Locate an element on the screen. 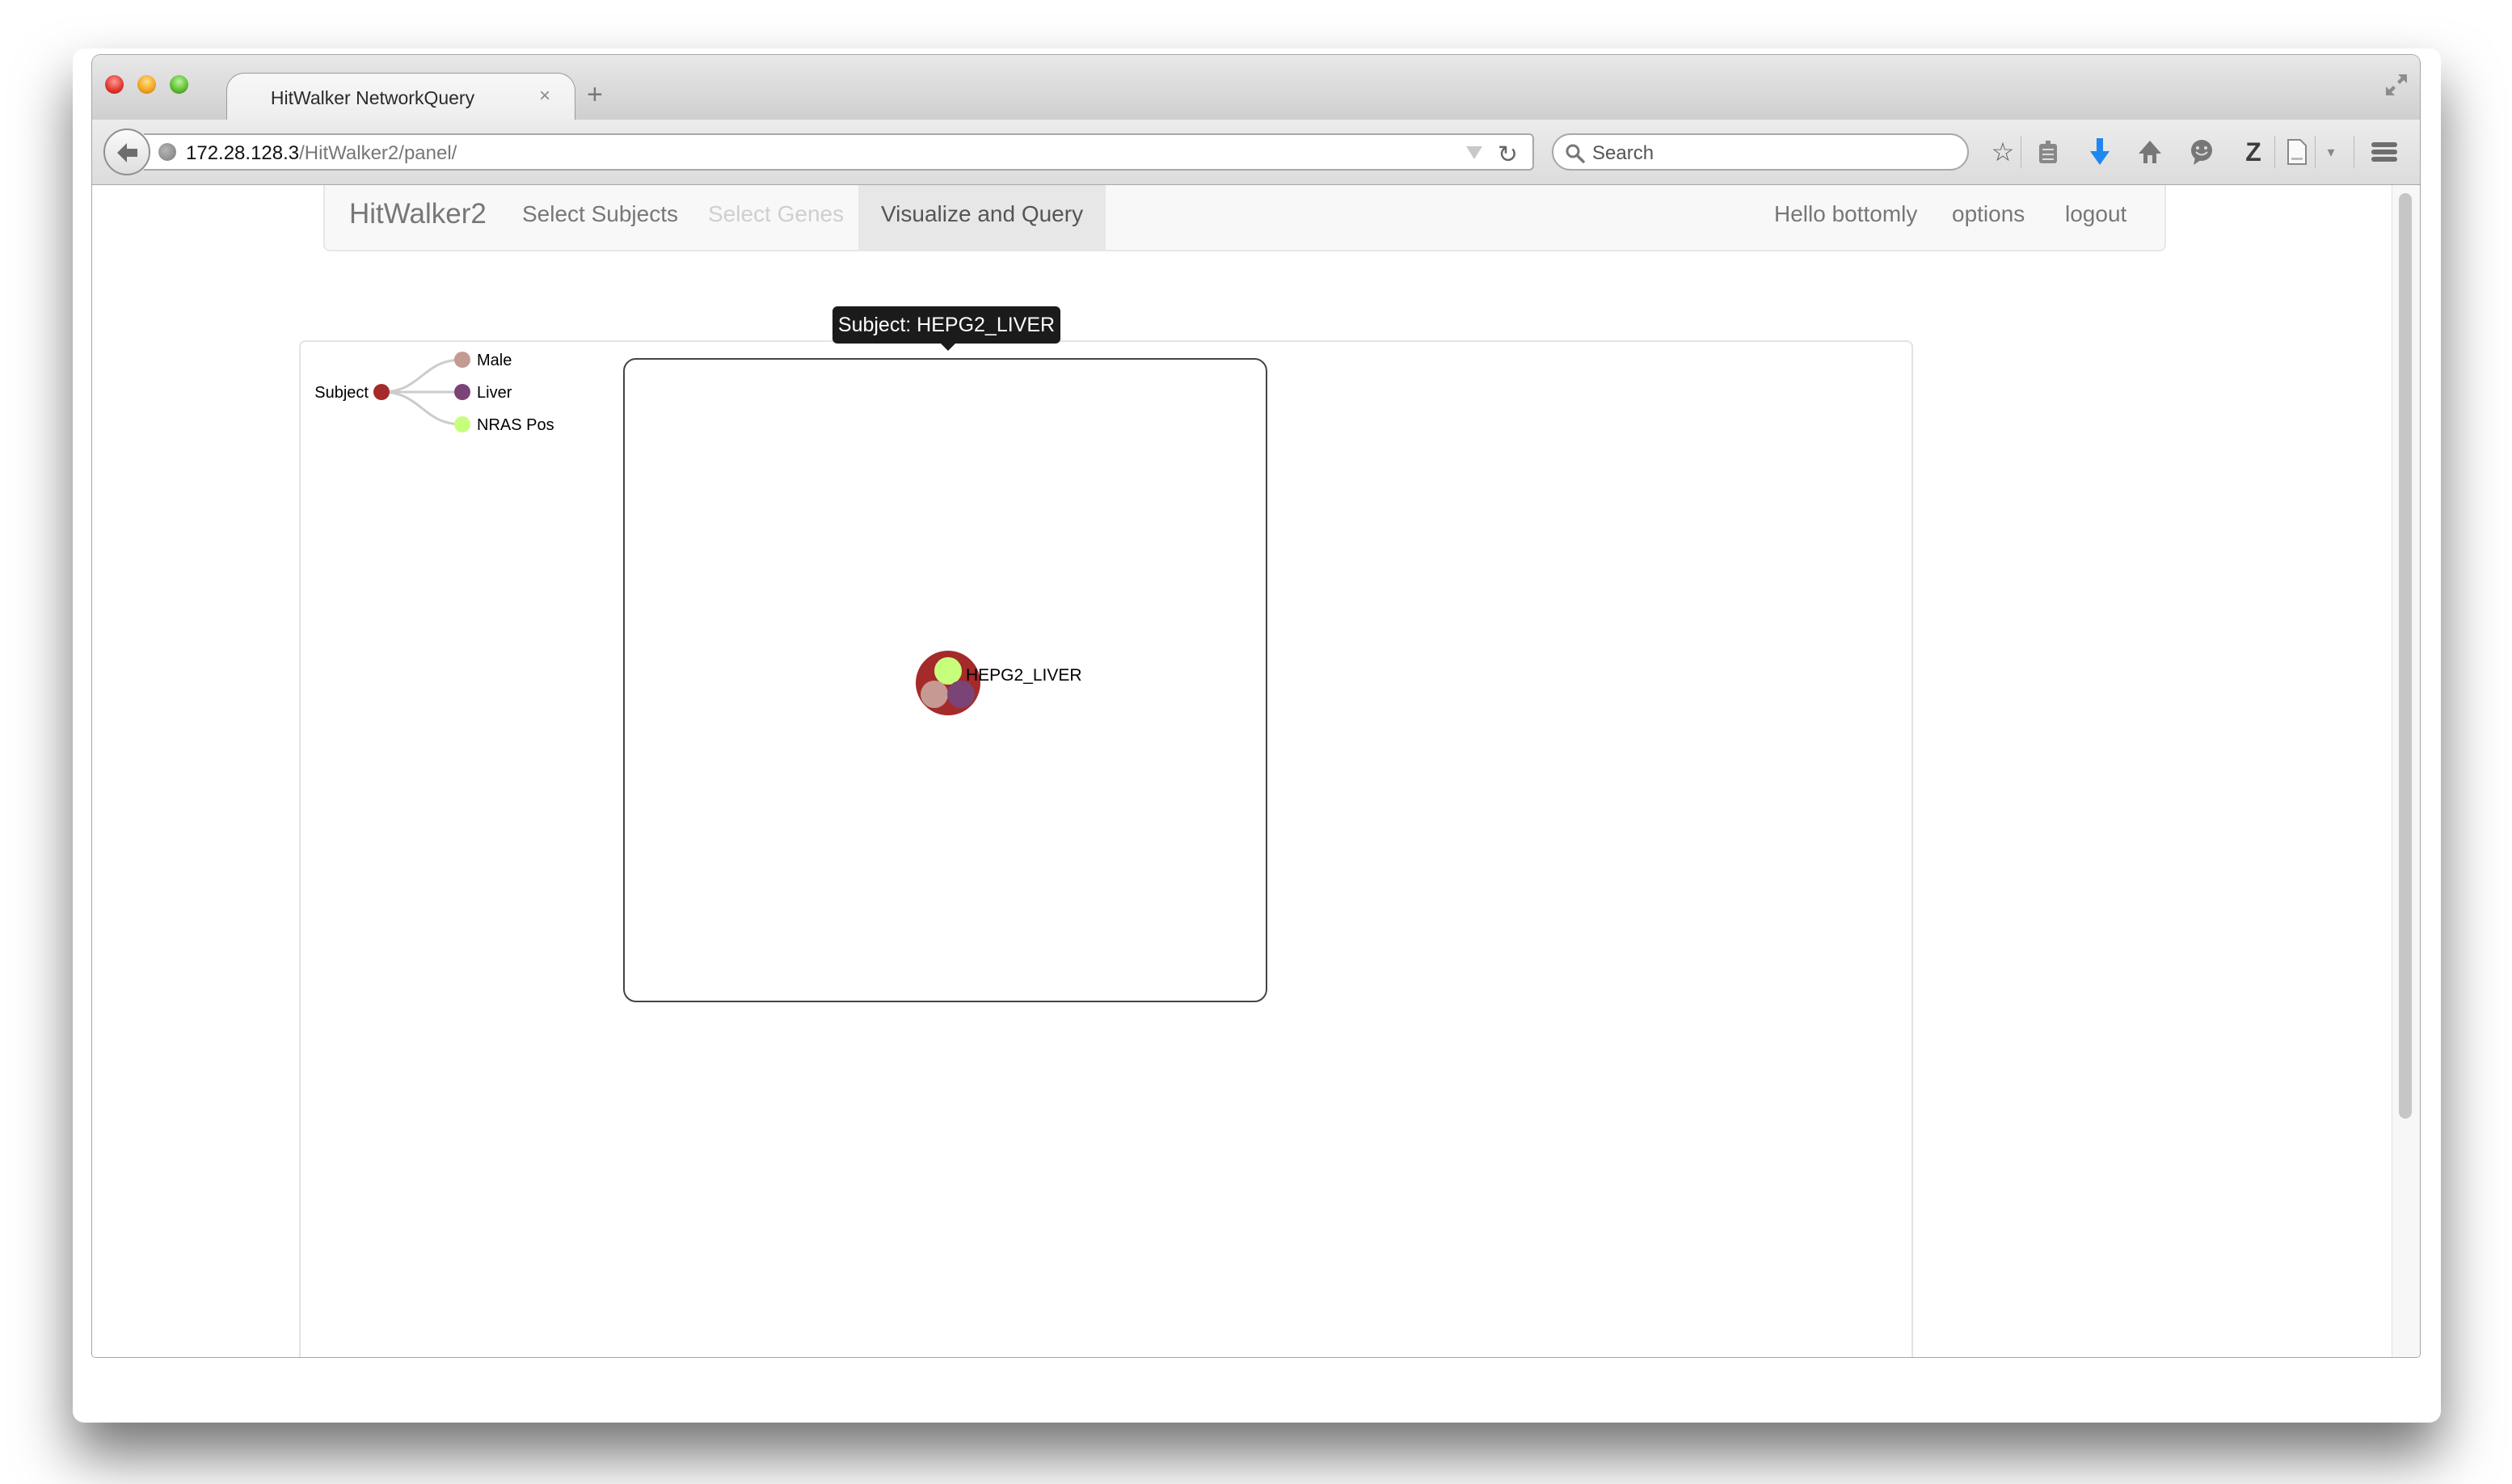 Image resolution: width=2512 pixels, height=1484 pixels. menu-icon is located at coordinates (2384, 152).